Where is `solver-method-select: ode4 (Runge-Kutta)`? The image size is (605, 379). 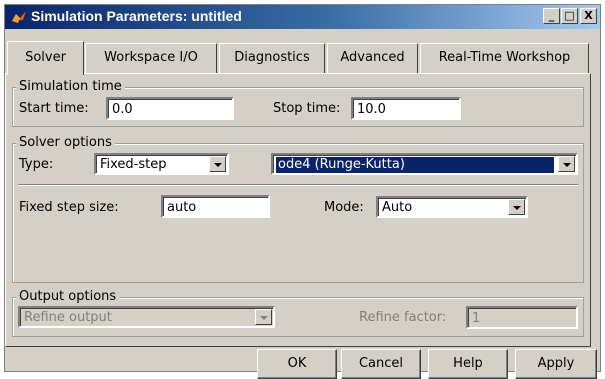 solver-method-select: ode4 (Runge-Kutta) is located at coordinates (424, 164).